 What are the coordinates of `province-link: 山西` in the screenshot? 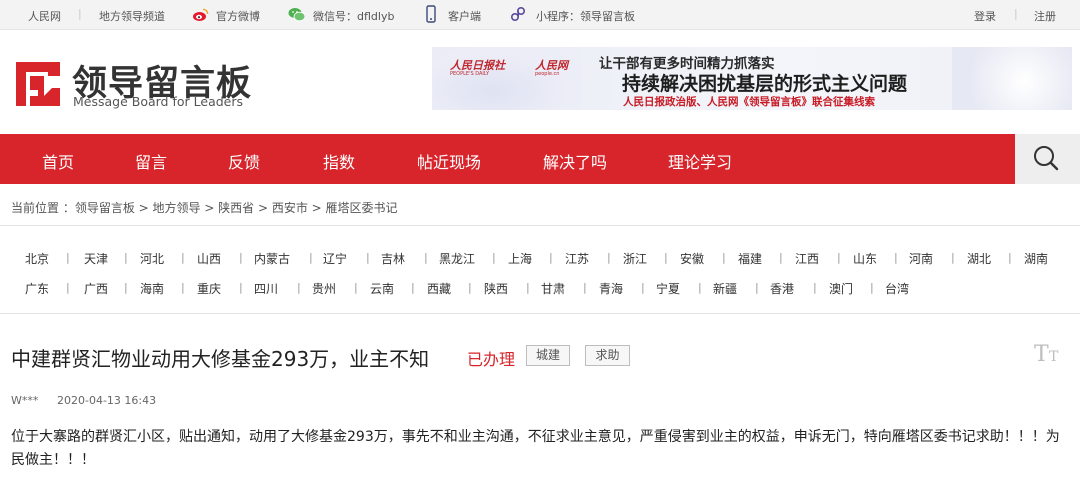 It's located at (209, 258).